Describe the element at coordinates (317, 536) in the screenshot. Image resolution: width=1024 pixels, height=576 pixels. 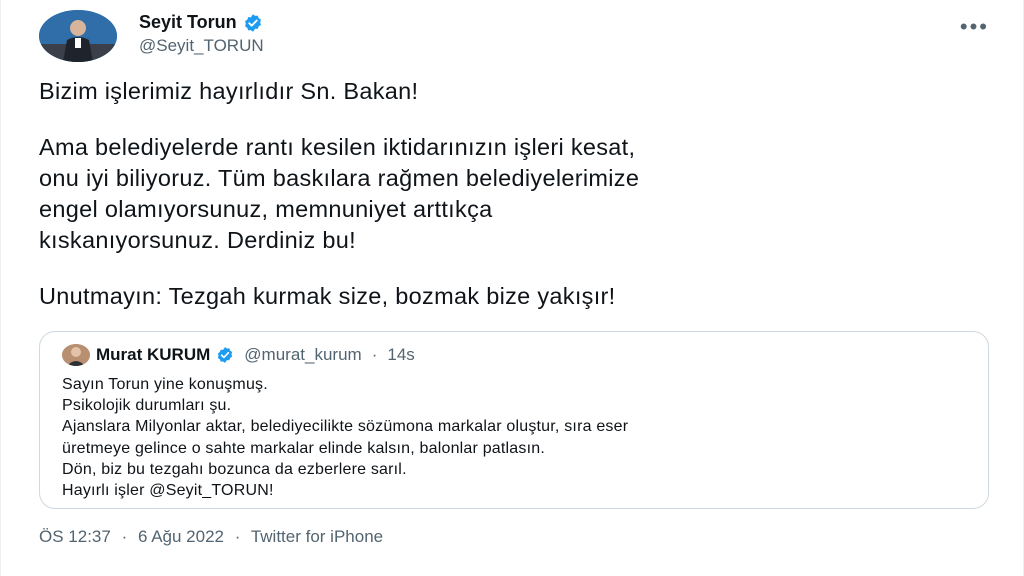
I see `tweet-source: Twitter for iPhone` at that location.